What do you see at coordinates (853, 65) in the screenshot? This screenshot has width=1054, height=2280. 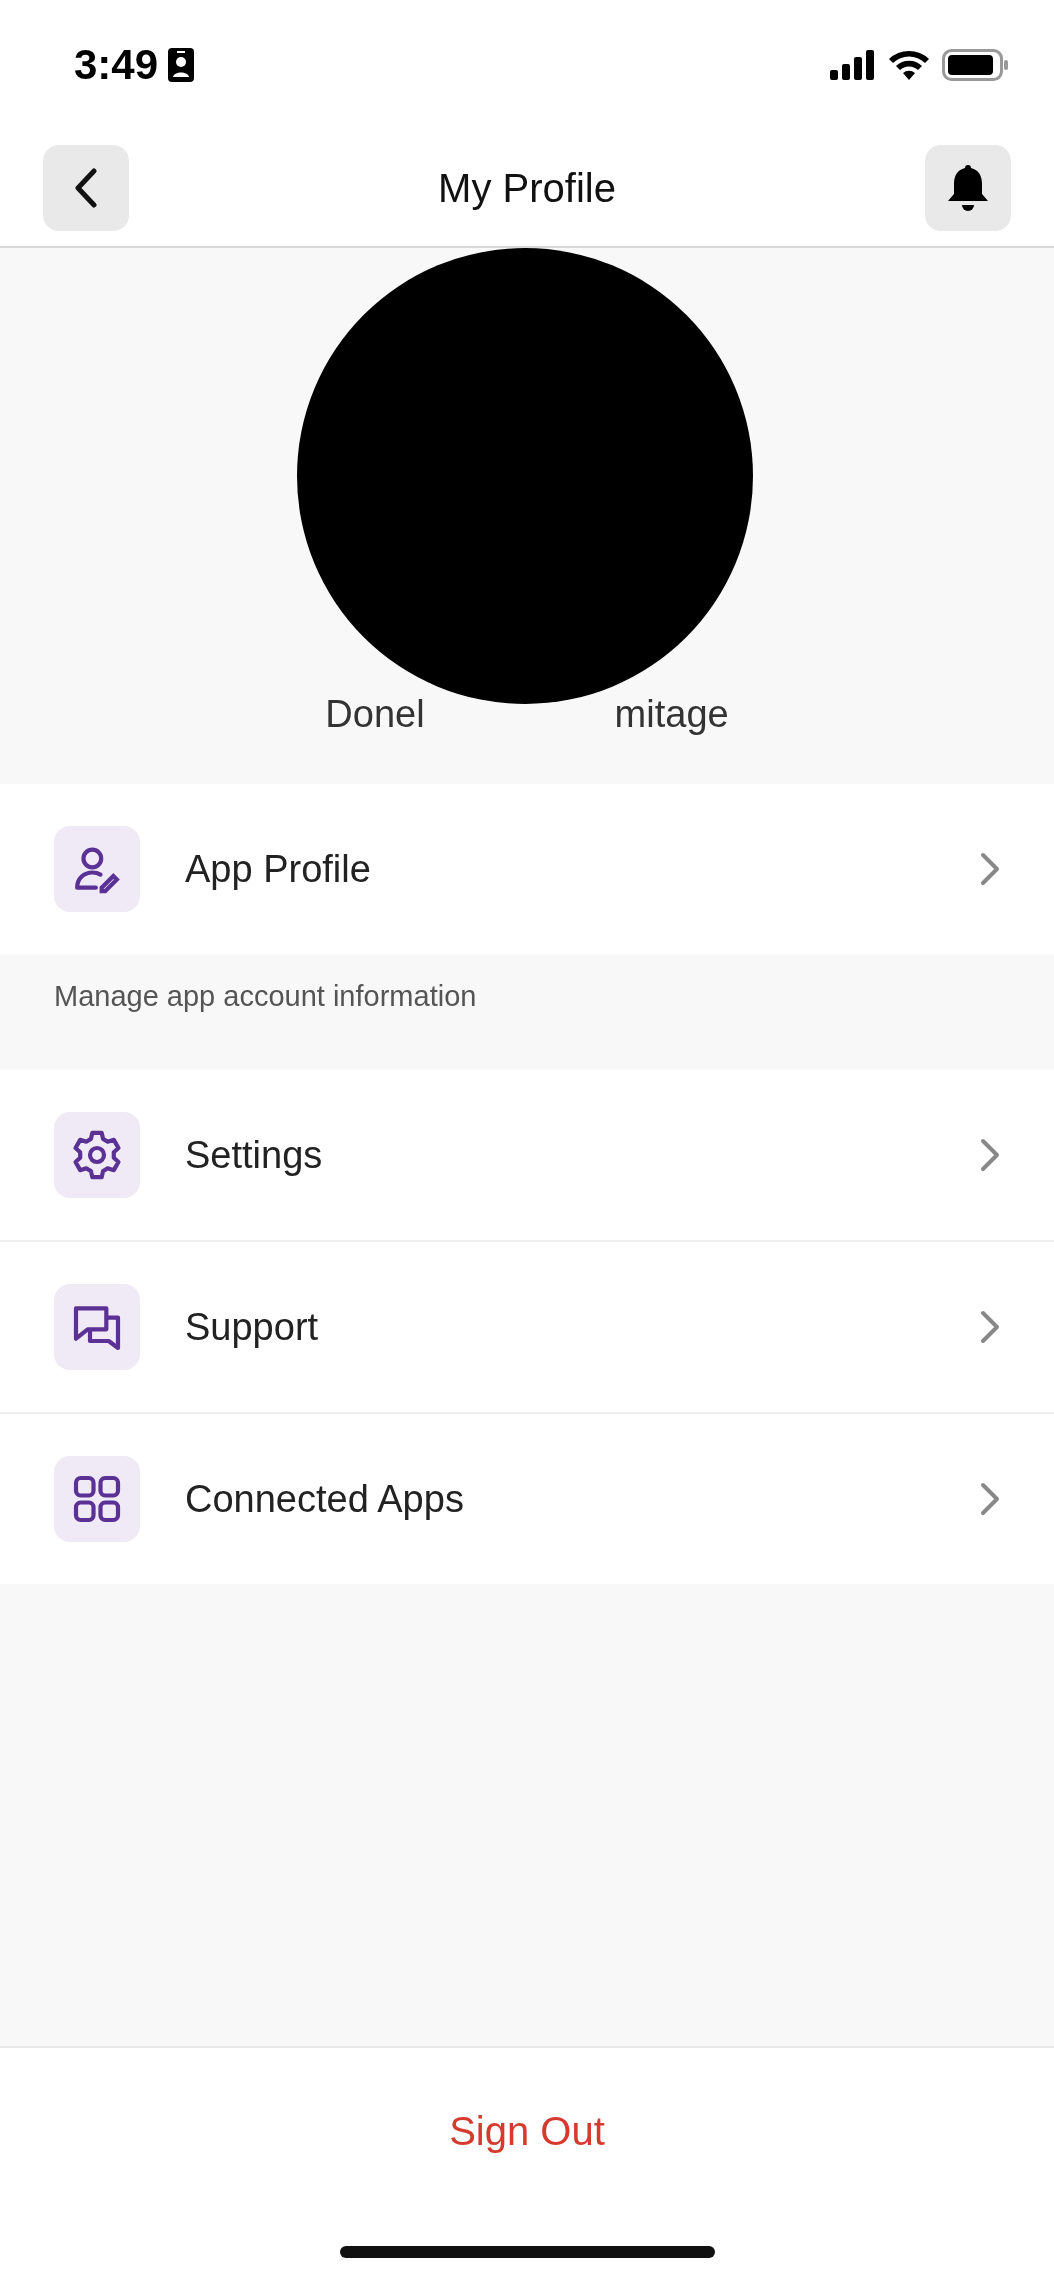 I see `signal-icon` at bounding box center [853, 65].